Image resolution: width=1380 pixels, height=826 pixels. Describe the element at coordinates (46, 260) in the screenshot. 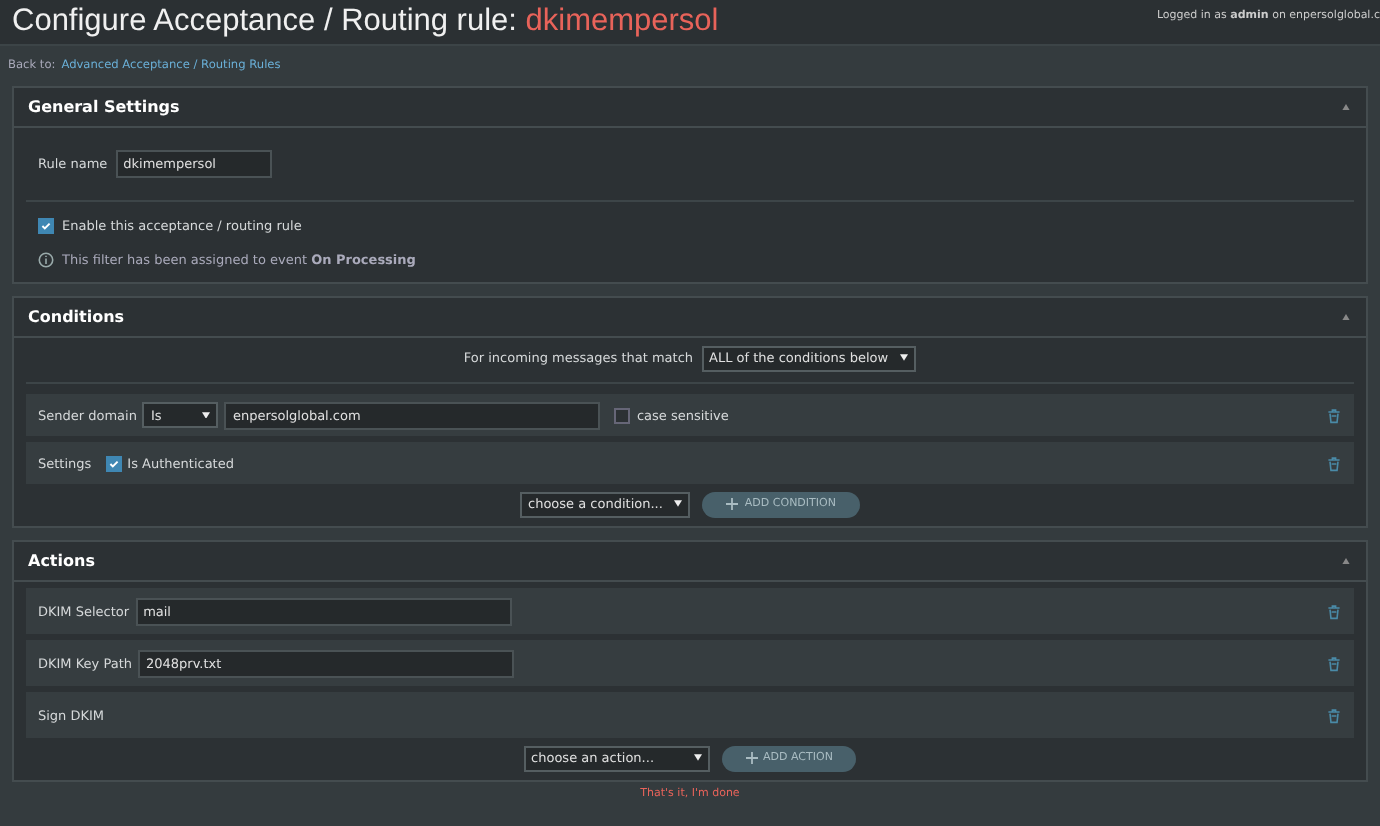

I see `info-icon` at that location.